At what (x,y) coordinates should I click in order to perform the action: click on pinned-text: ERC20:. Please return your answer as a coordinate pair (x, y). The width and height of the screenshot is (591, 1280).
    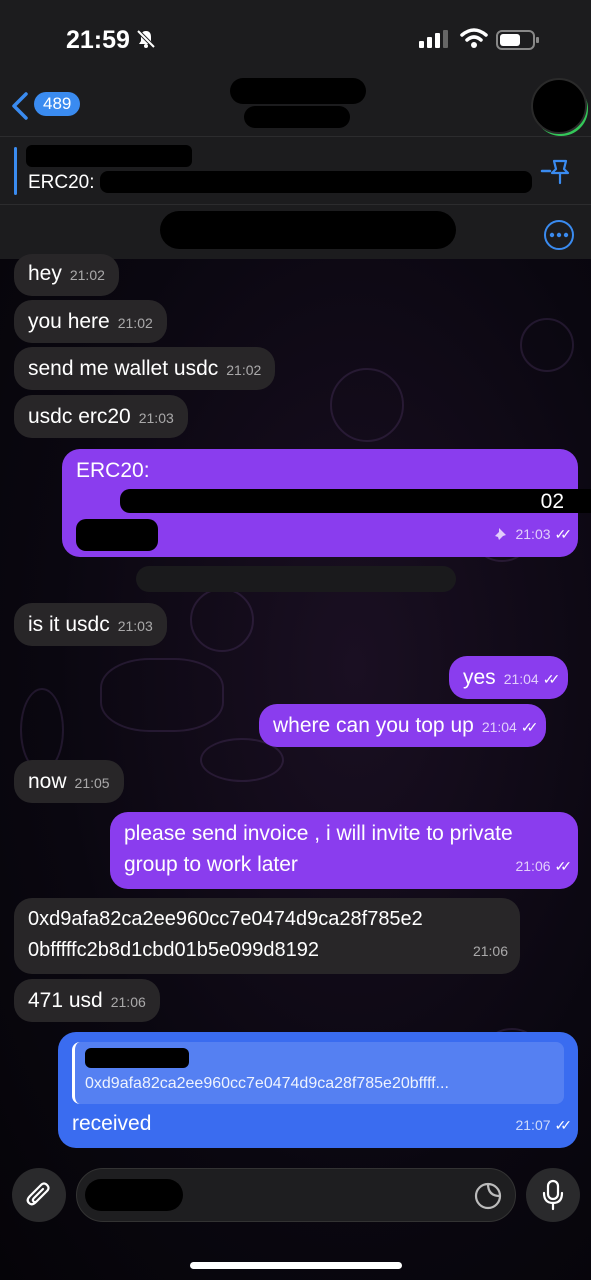
    Looking at the image, I should click on (61, 182).